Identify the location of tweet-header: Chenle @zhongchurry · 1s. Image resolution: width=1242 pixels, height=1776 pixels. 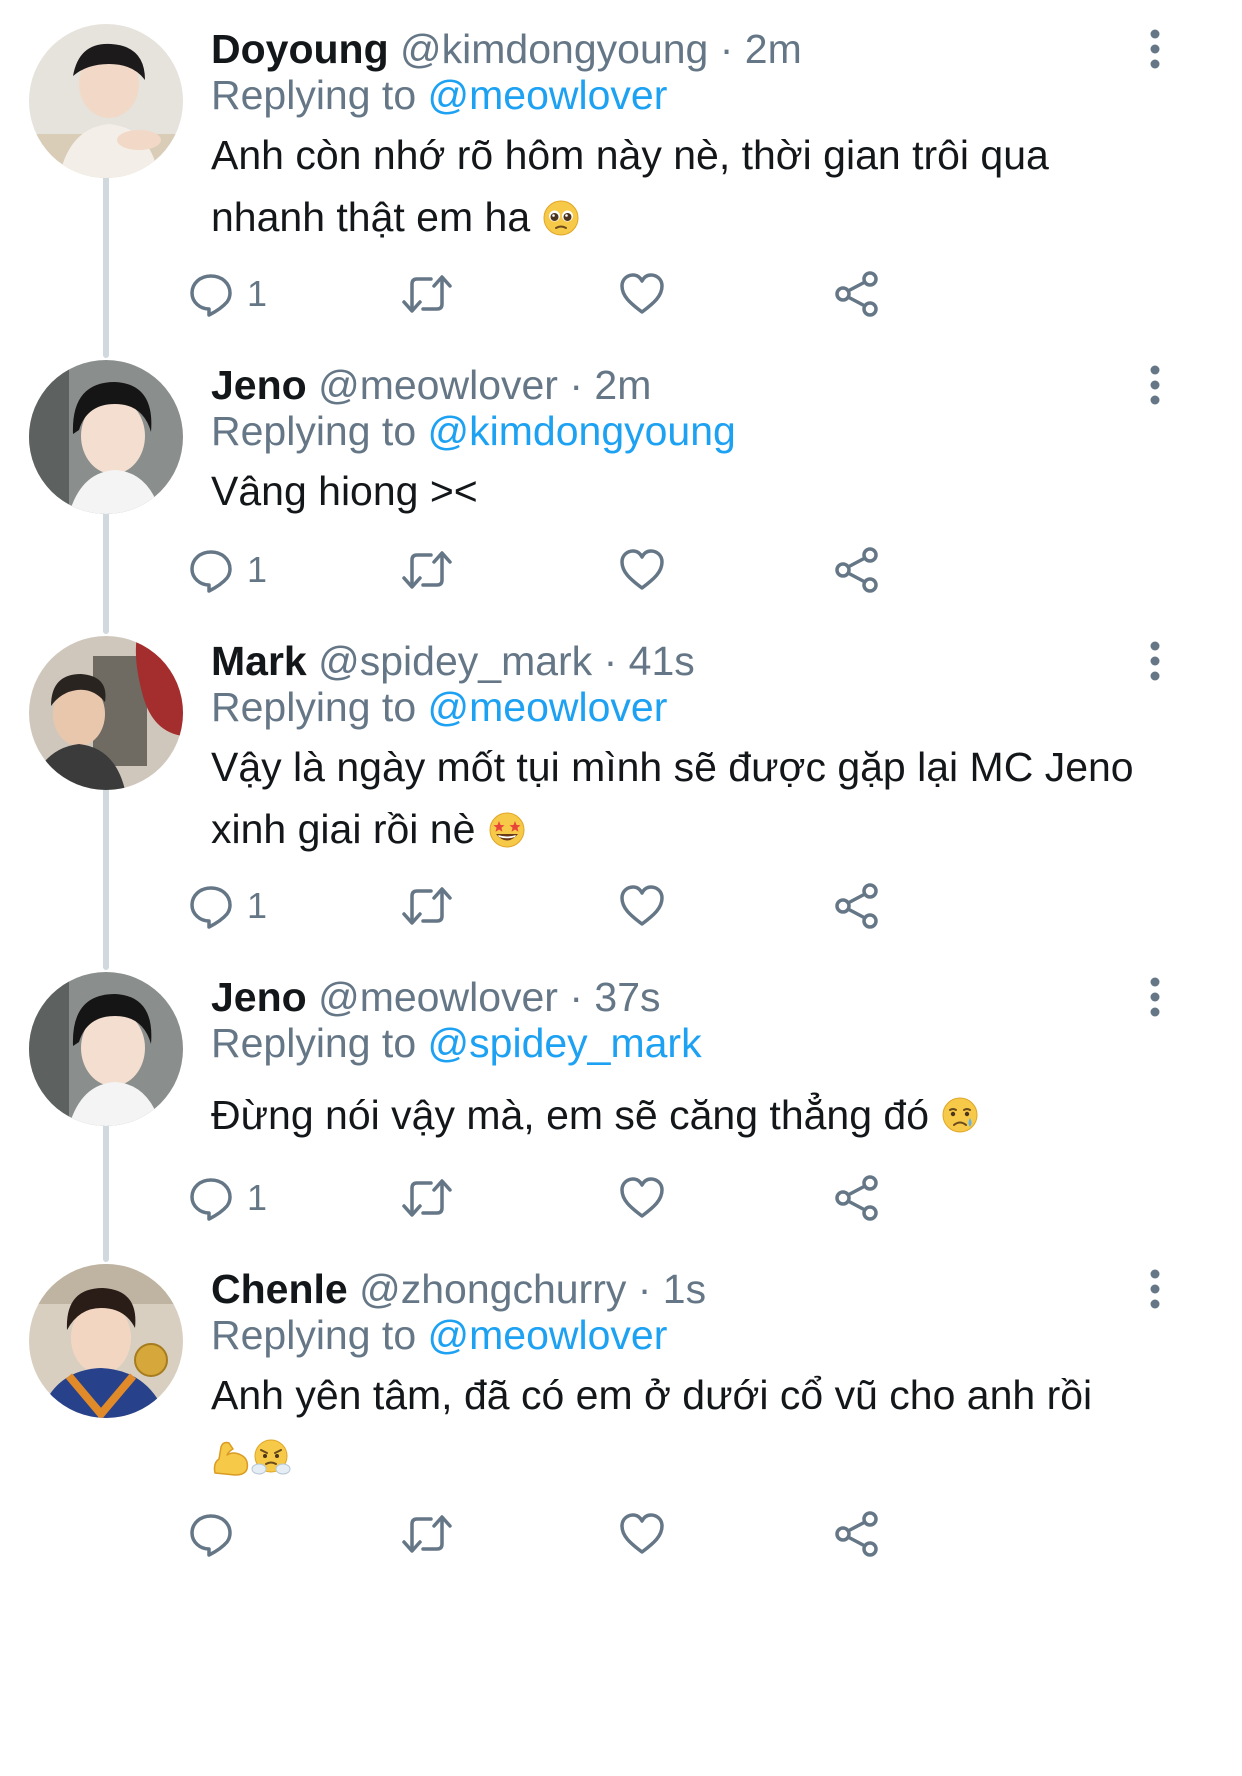
(458, 1289).